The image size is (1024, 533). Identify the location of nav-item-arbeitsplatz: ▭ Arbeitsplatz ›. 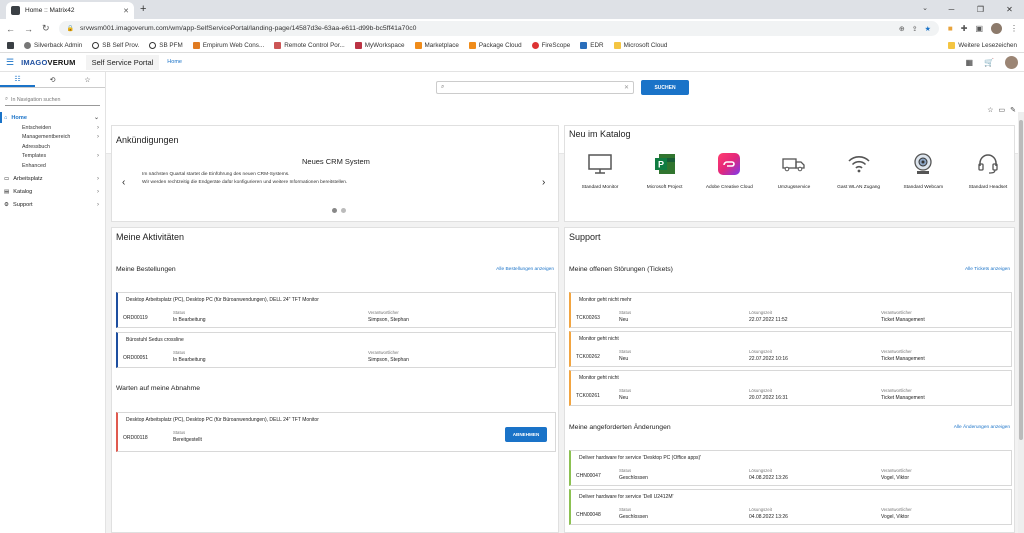
(52, 179).